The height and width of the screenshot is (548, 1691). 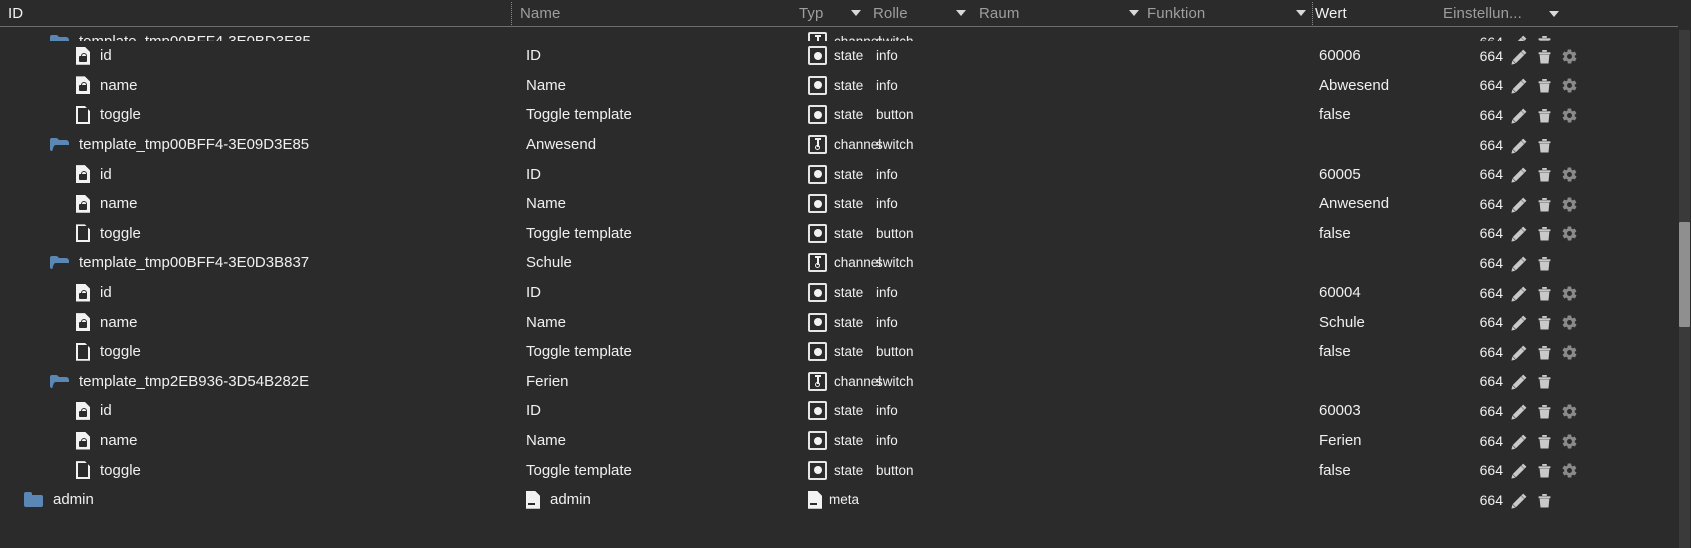 I want to click on table-row: name Name state info Abwesend 664, so click(x=839, y=86).